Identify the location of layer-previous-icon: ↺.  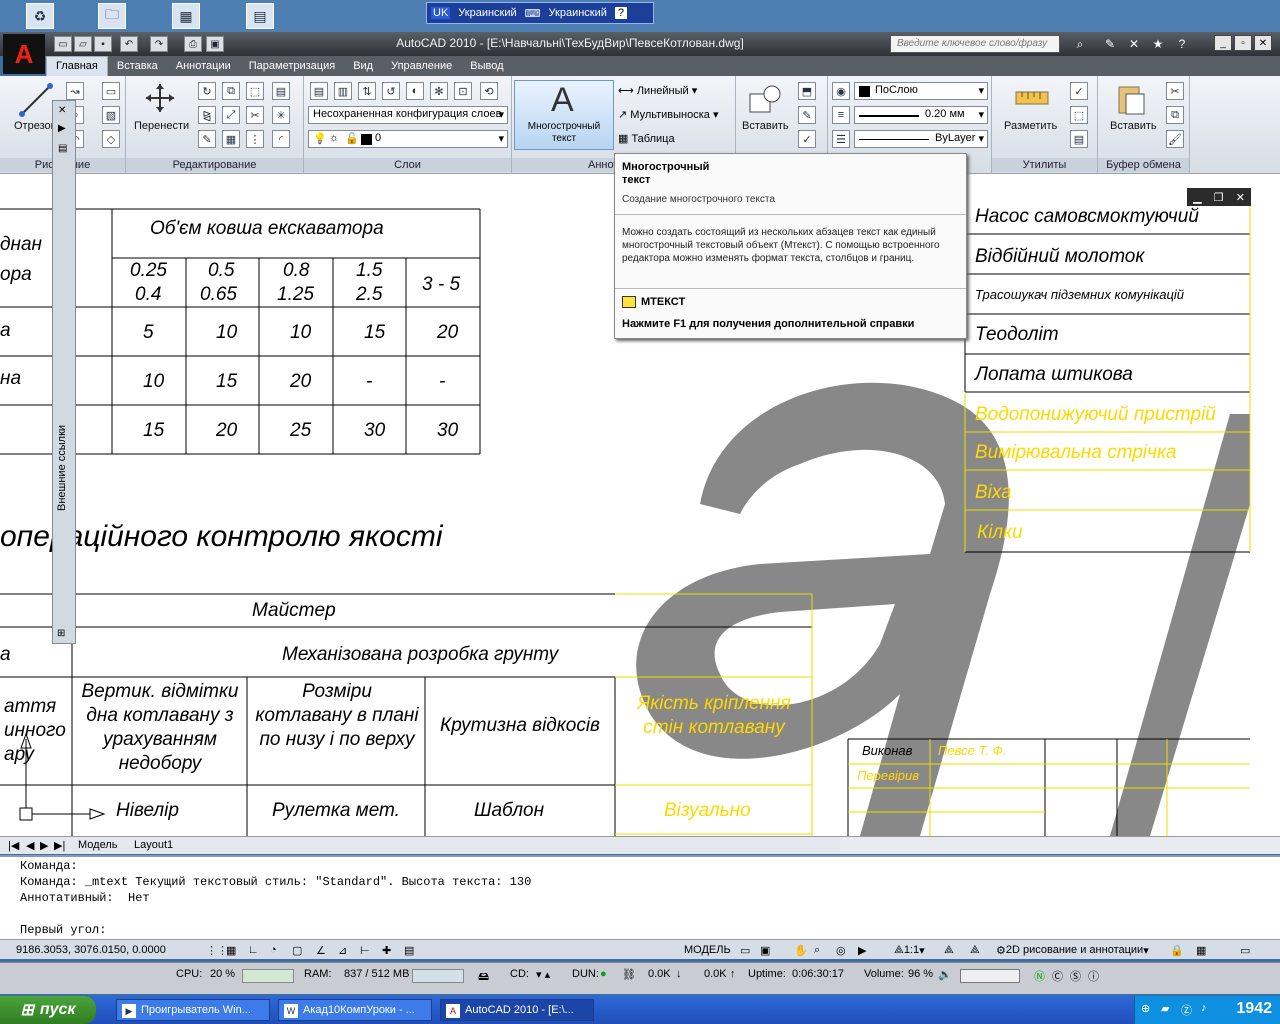
(391, 91).